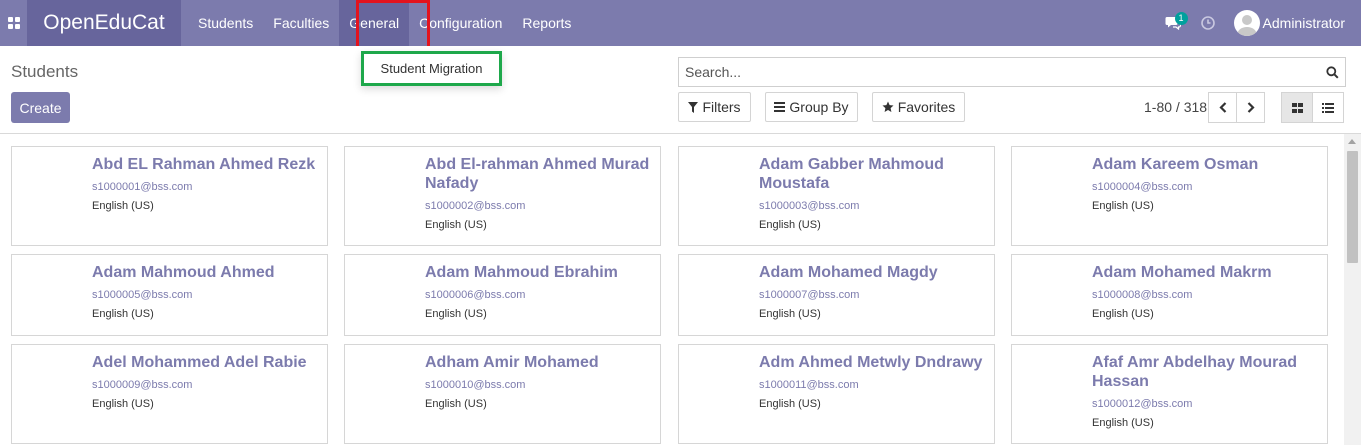  Describe the element at coordinates (809, 295) in the screenshot. I see `student-email: s1000007@bss.com` at that location.